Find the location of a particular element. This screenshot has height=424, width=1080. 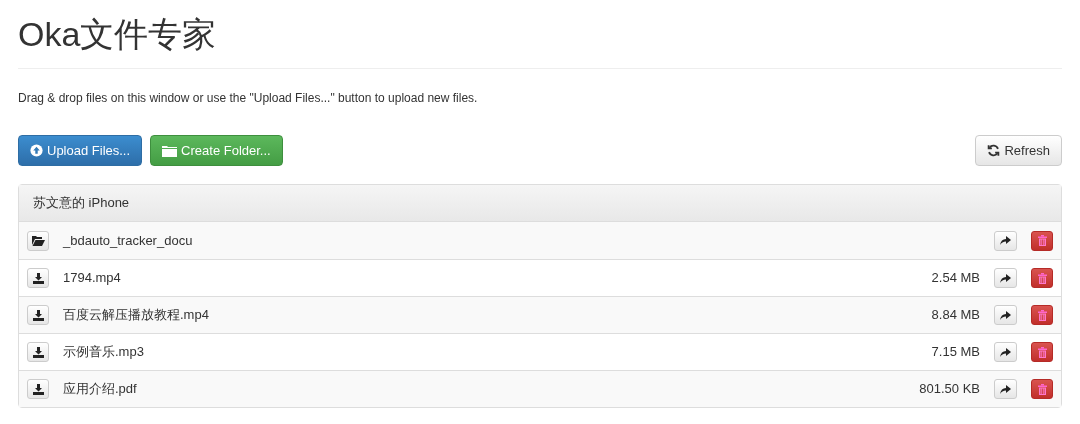

page-title: Oka文件专家 is located at coordinates (118, 34).